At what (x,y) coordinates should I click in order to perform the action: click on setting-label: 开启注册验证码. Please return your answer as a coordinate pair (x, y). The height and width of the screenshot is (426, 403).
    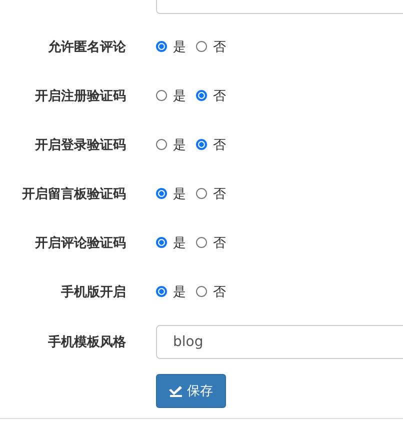
    Looking at the image, I should click on (80, 96).